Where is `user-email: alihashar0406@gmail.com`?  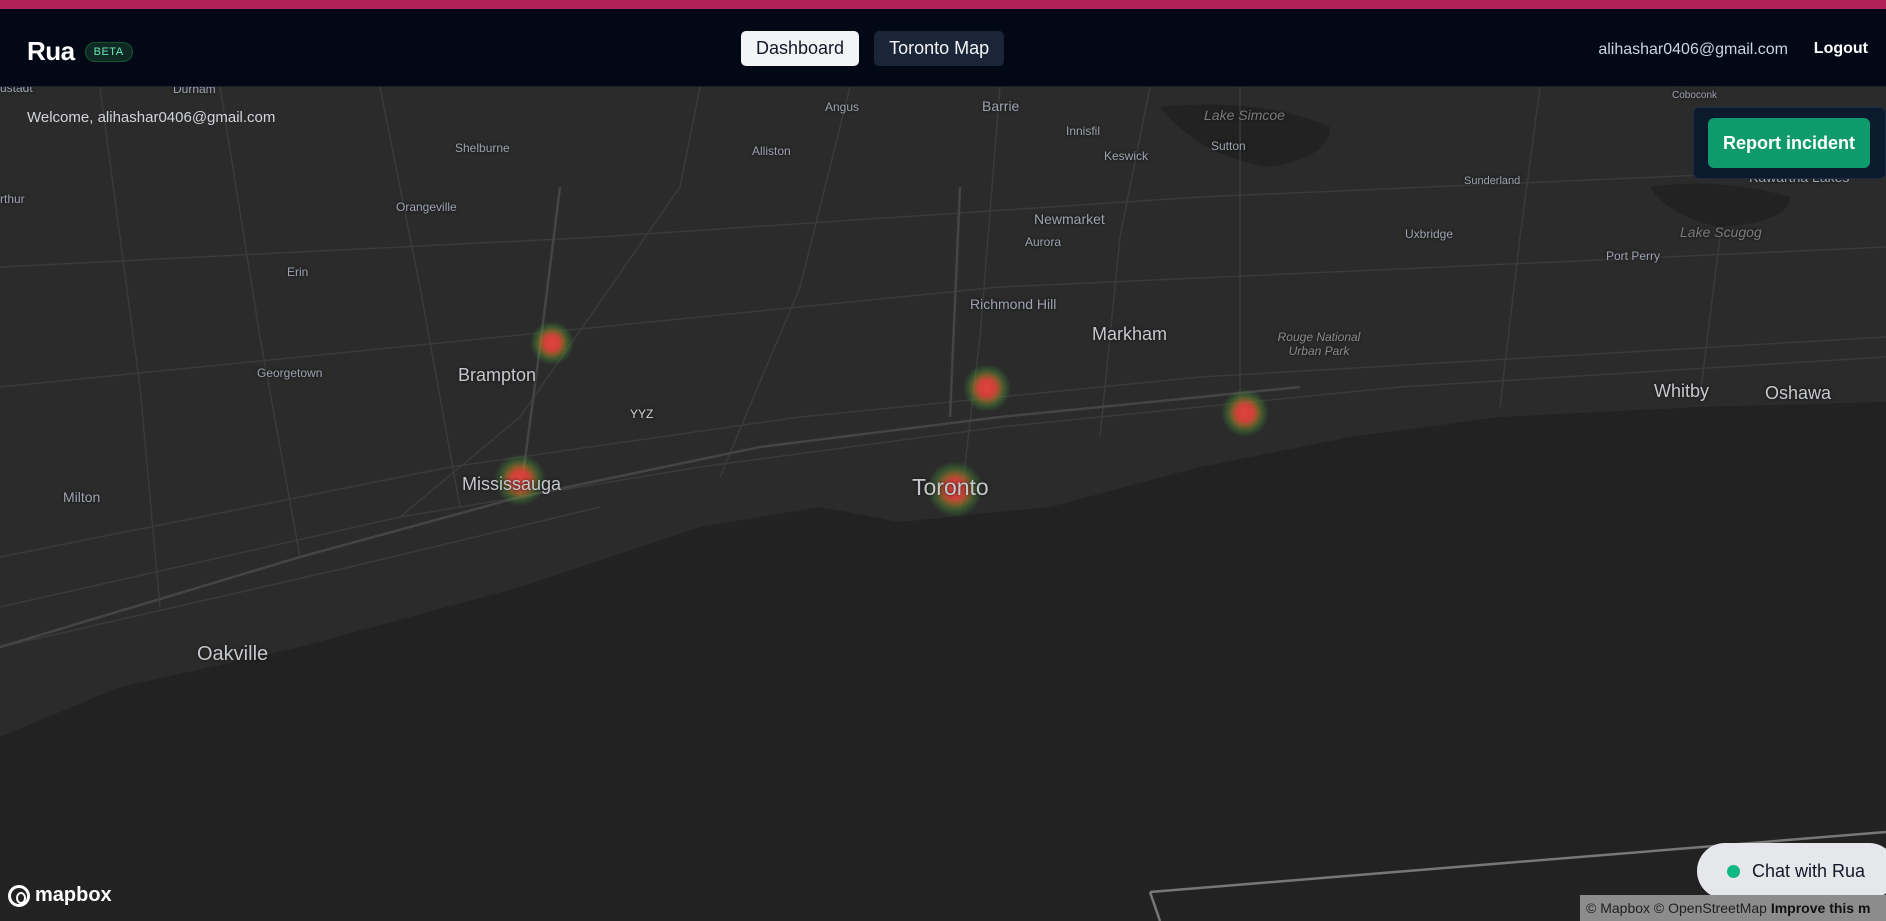
user-email: alihashar0406@gmail.com is located at coordinates (1693, 49).